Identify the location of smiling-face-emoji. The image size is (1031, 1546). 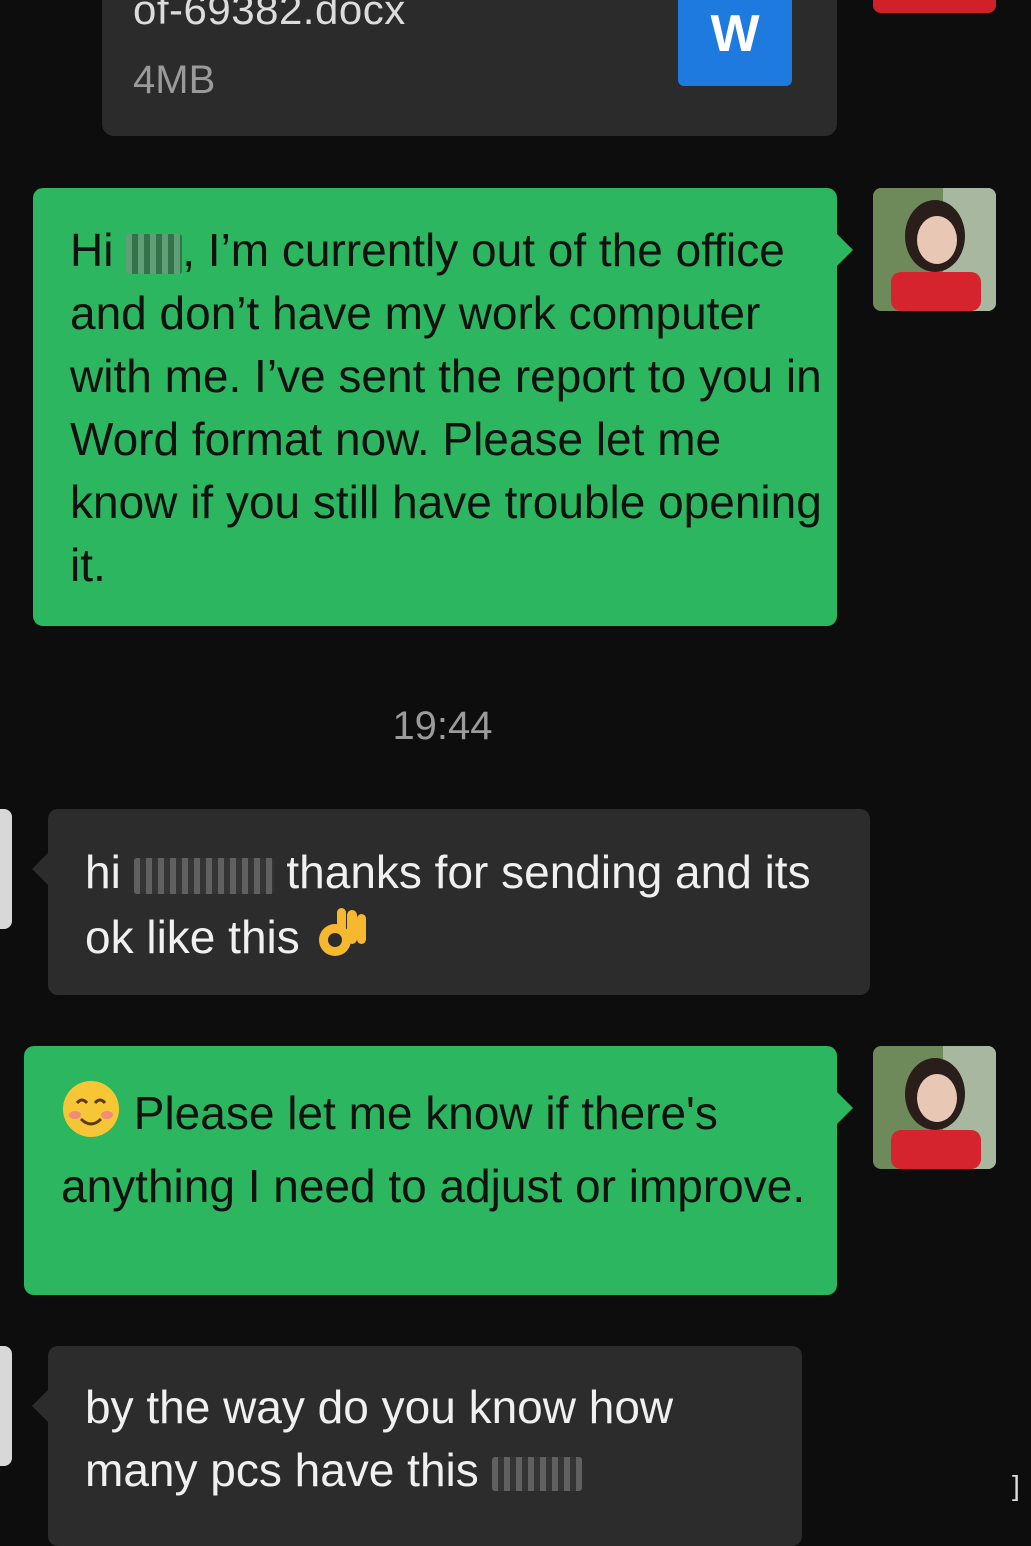
(91, 1117).